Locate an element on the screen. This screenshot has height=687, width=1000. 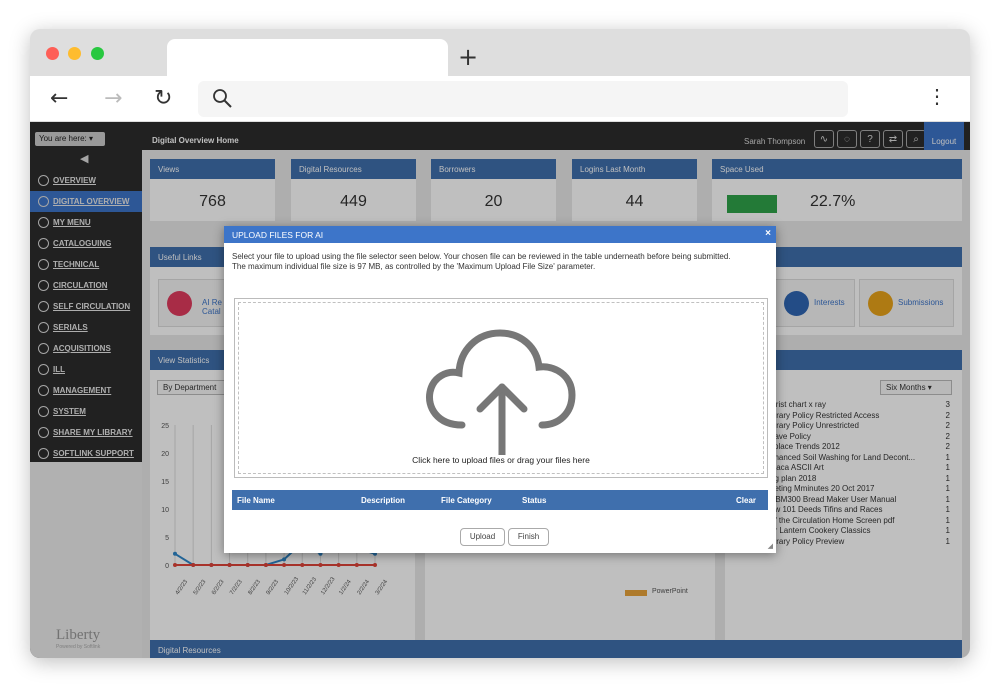
reload-icon: ↻ is located at coordinates (163, 98).